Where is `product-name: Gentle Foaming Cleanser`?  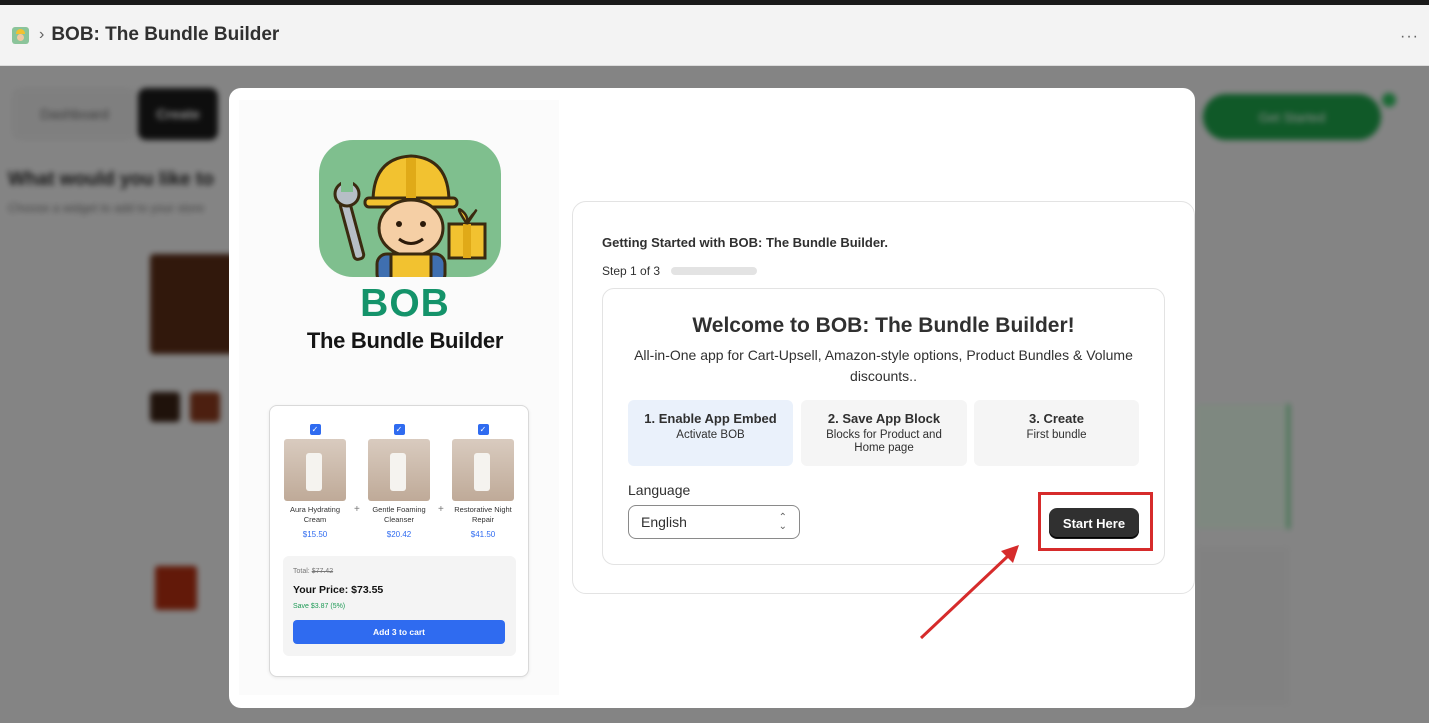 product-name: Gentle Foaming Cleanser is located at coordinates (399, 514).